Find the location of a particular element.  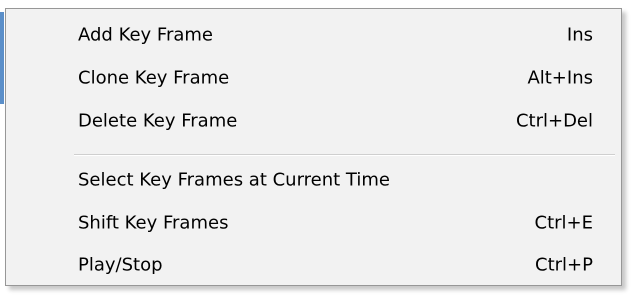

menu-item-play-stop: Play/Stop Ctrl+P is located at coordinates (313, 265).